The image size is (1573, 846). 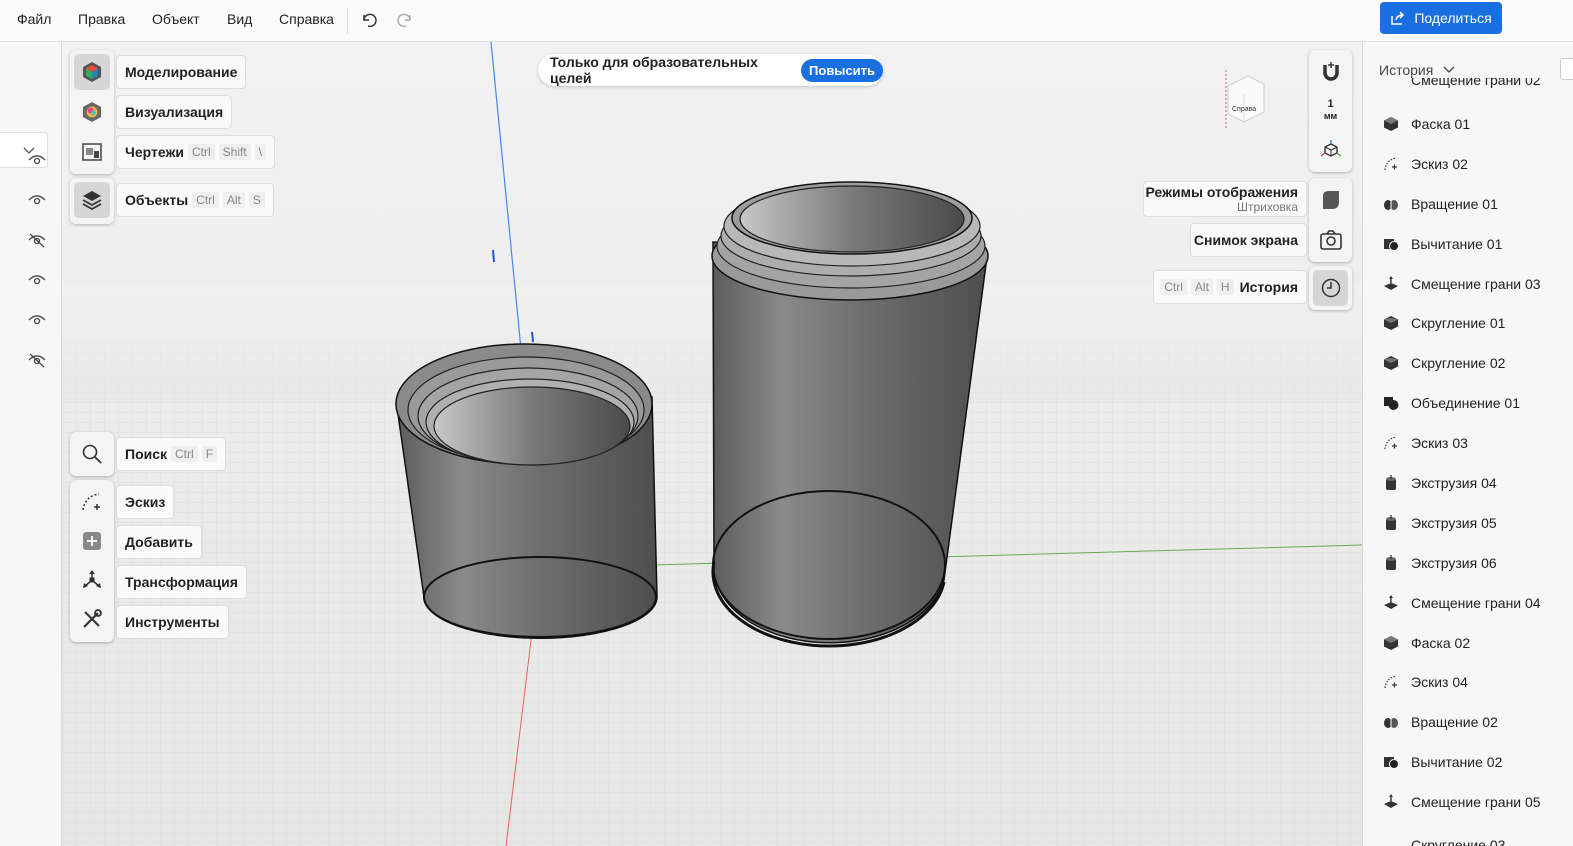 What do you see at coordinates (1330, 116) in the screenshot?
I see `scale-unit: мм` at bounding box center [1330, 116].